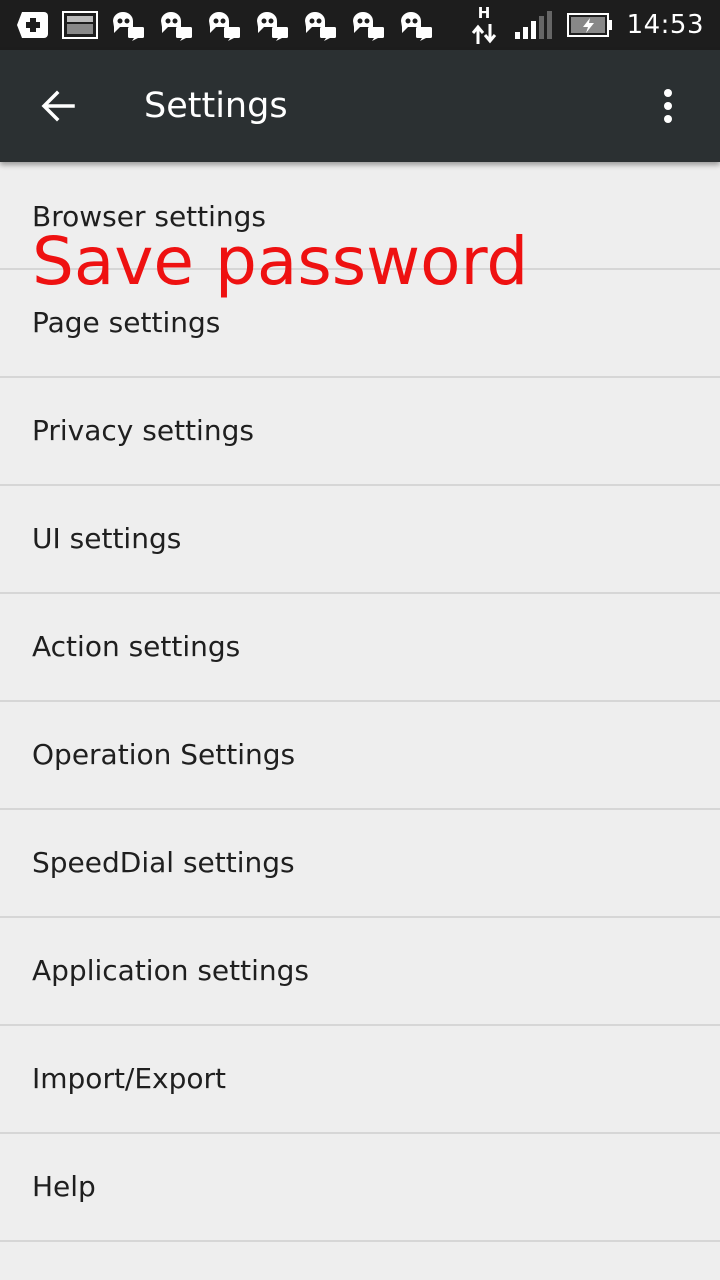 The width and height of the screenshot is (720, 1280). I want to click on settings-item-help: Help, so click(360, 1188).